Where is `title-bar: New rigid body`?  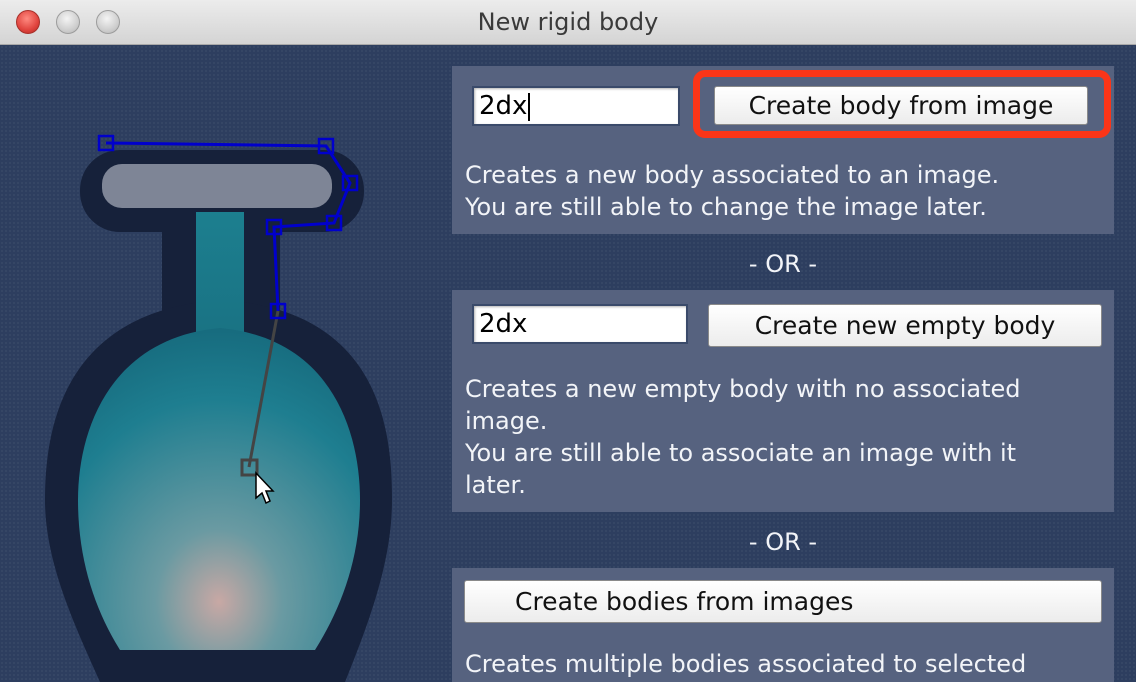
title-bar: New rigid body is located at coordinates (568, 22).